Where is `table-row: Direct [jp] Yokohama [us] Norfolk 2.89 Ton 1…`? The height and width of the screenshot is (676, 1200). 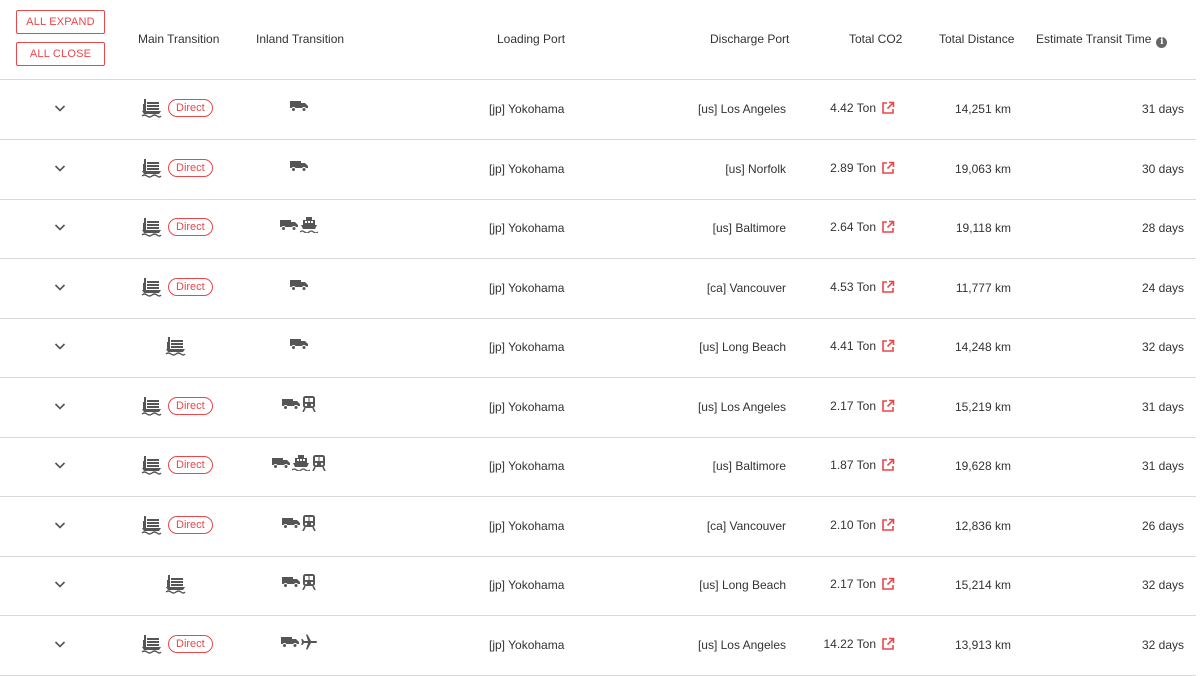 table-row: Direct [jp] Yokohama [us] Norfolk 2.89 Ton 1… is located at coordinates (598, 170).